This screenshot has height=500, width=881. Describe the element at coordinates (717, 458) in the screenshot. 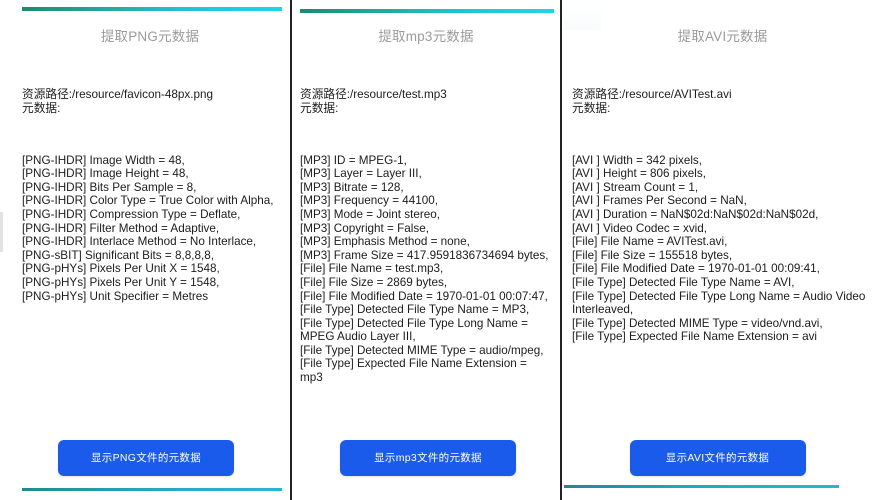

I see `show-avi-metadata-button: 显示AVI文件的元数据` at that location.